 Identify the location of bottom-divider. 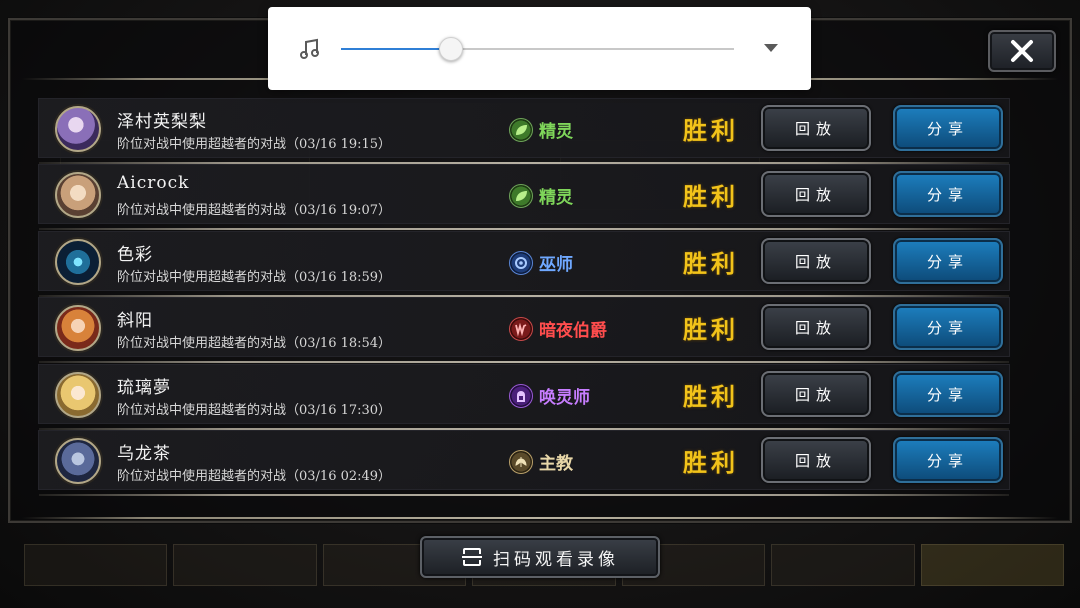
(540, 518).